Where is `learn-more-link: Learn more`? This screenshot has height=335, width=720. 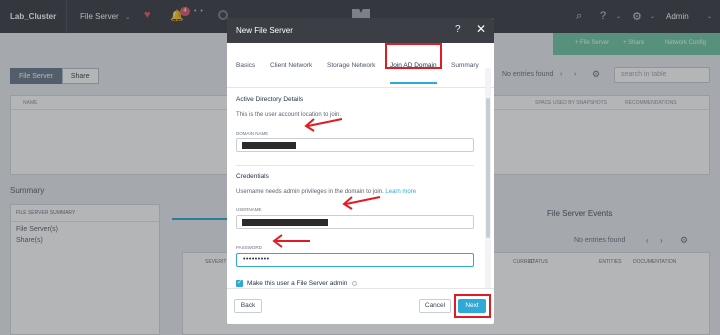
learn-more-link: Learn more is located at coordinates (400, 192).